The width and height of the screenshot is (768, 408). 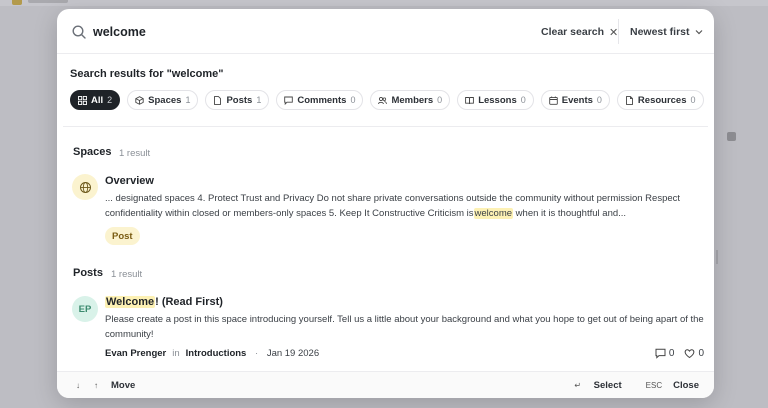 What do you see at coordinates (614, 32) in the screenshot?
I see `close-icon: ✕` at bounding box center [614, 32].